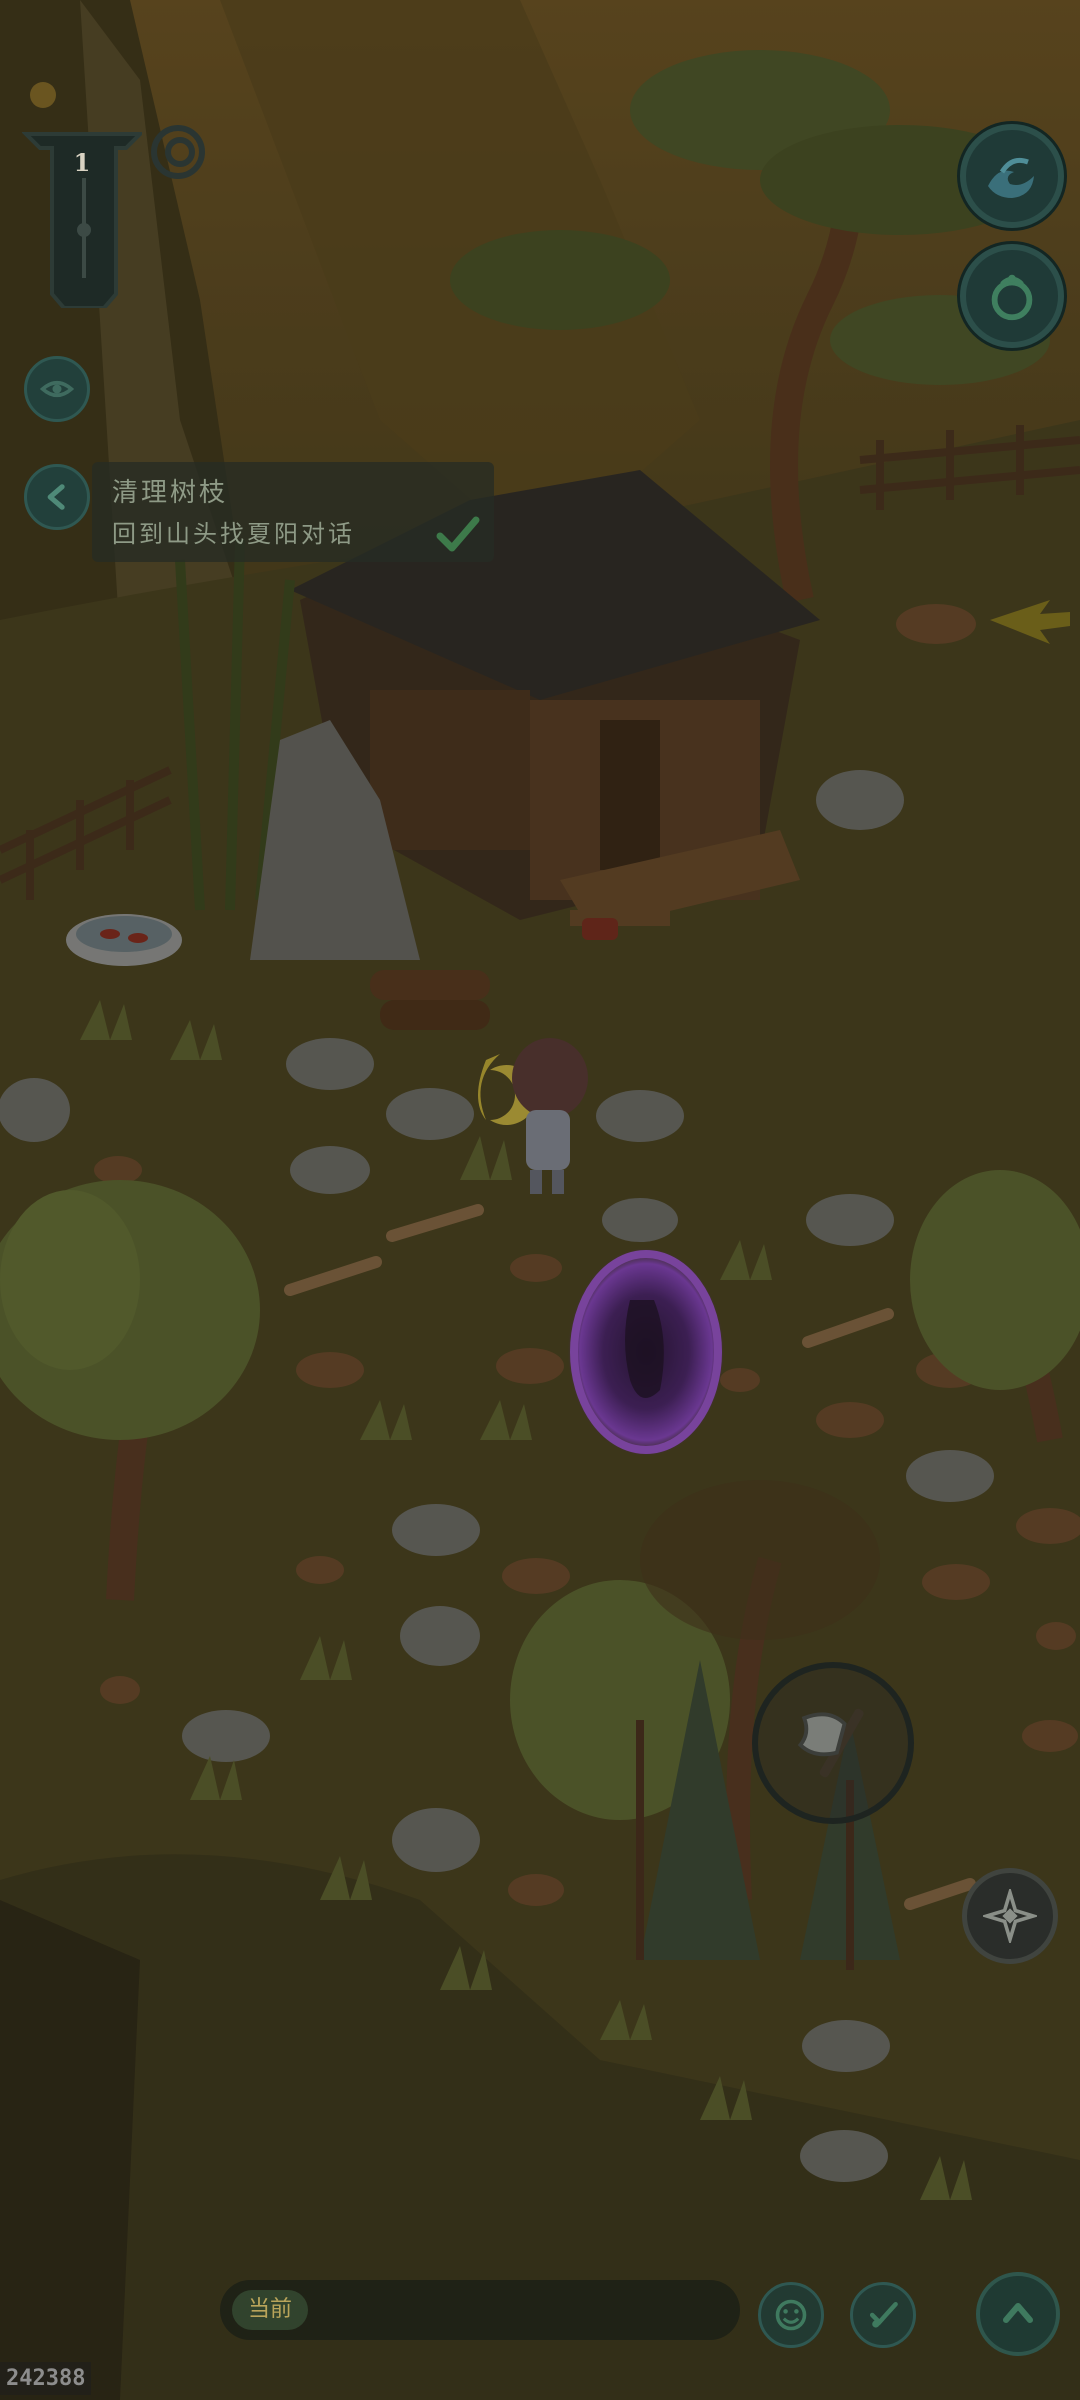 Image resolution: width=1080 pixels, height=2400 pixels. What do you see at coordinates (480, 2310) in the screenshot?
I see `chat-bar: 当前` at bounding box center [480, 2310].